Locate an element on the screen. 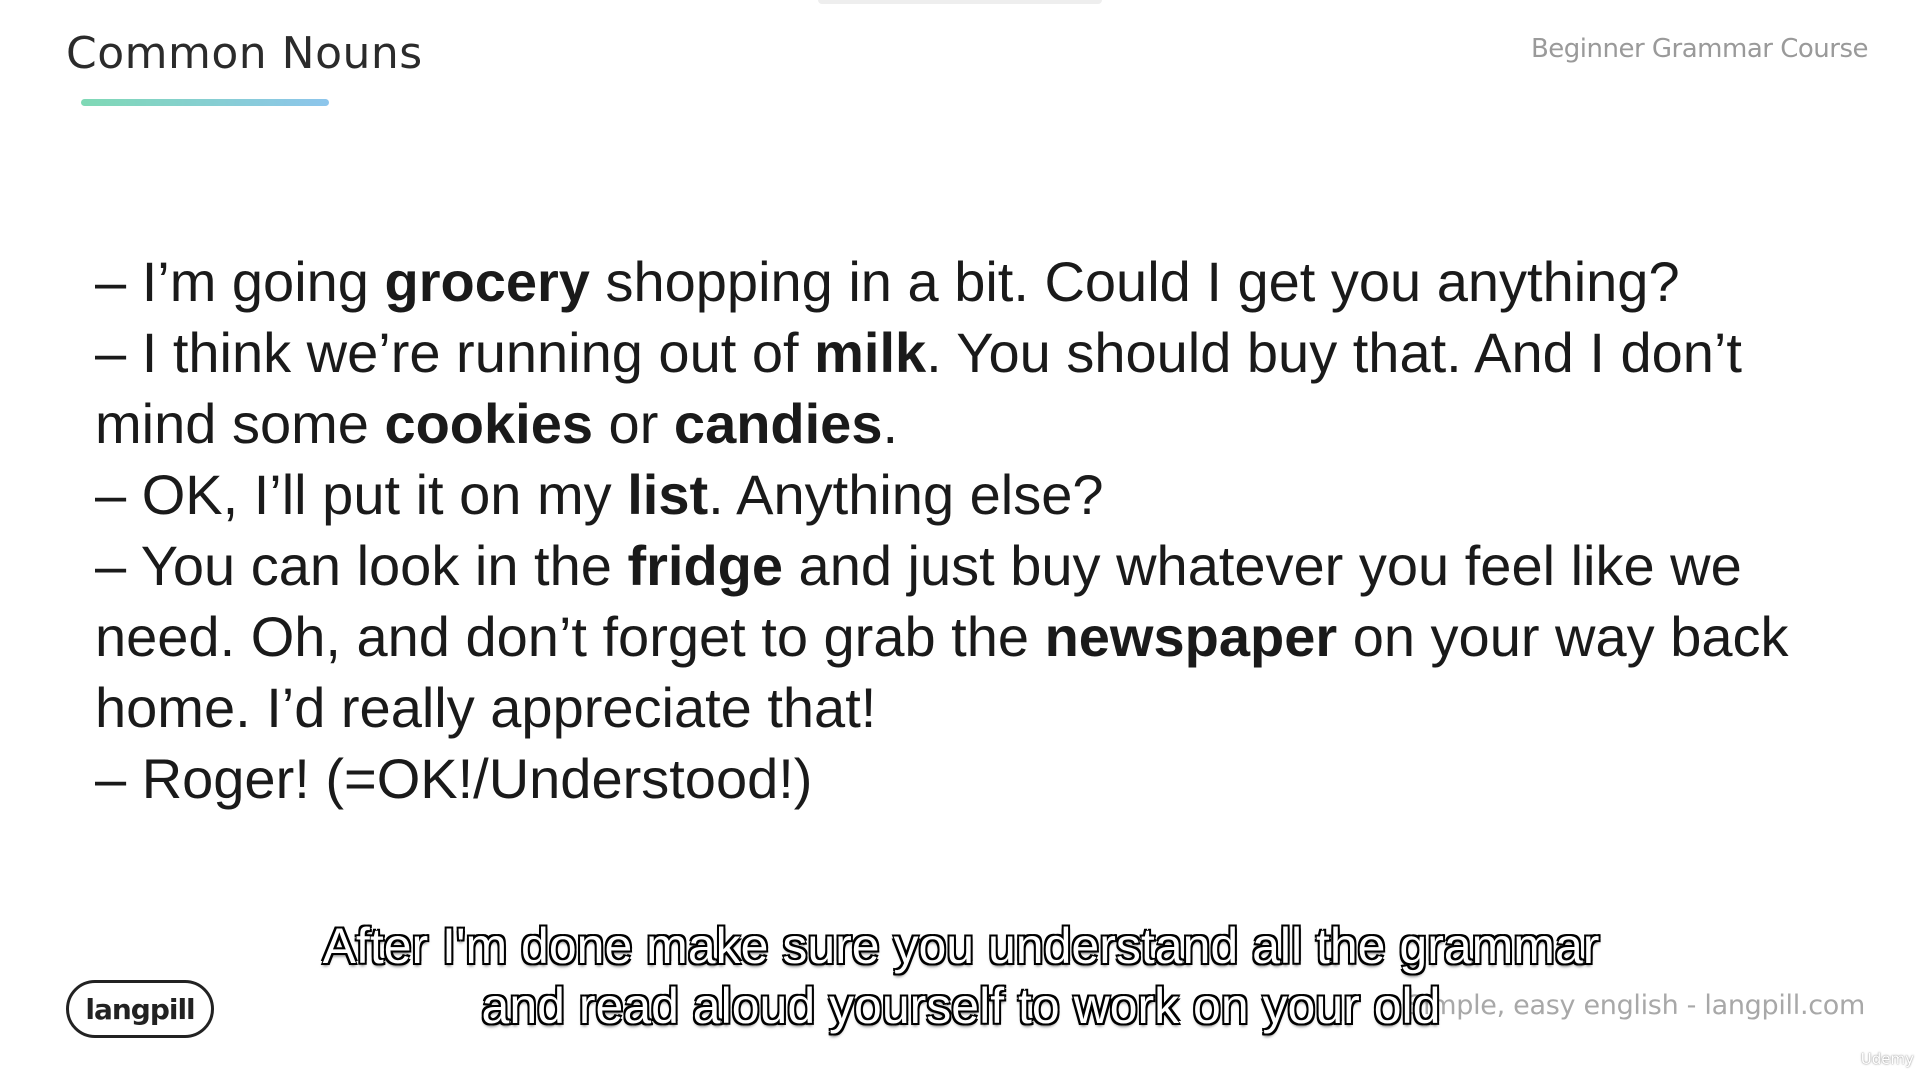  udemy-watermark: Udemy is located at coordinates (1878, 1059).